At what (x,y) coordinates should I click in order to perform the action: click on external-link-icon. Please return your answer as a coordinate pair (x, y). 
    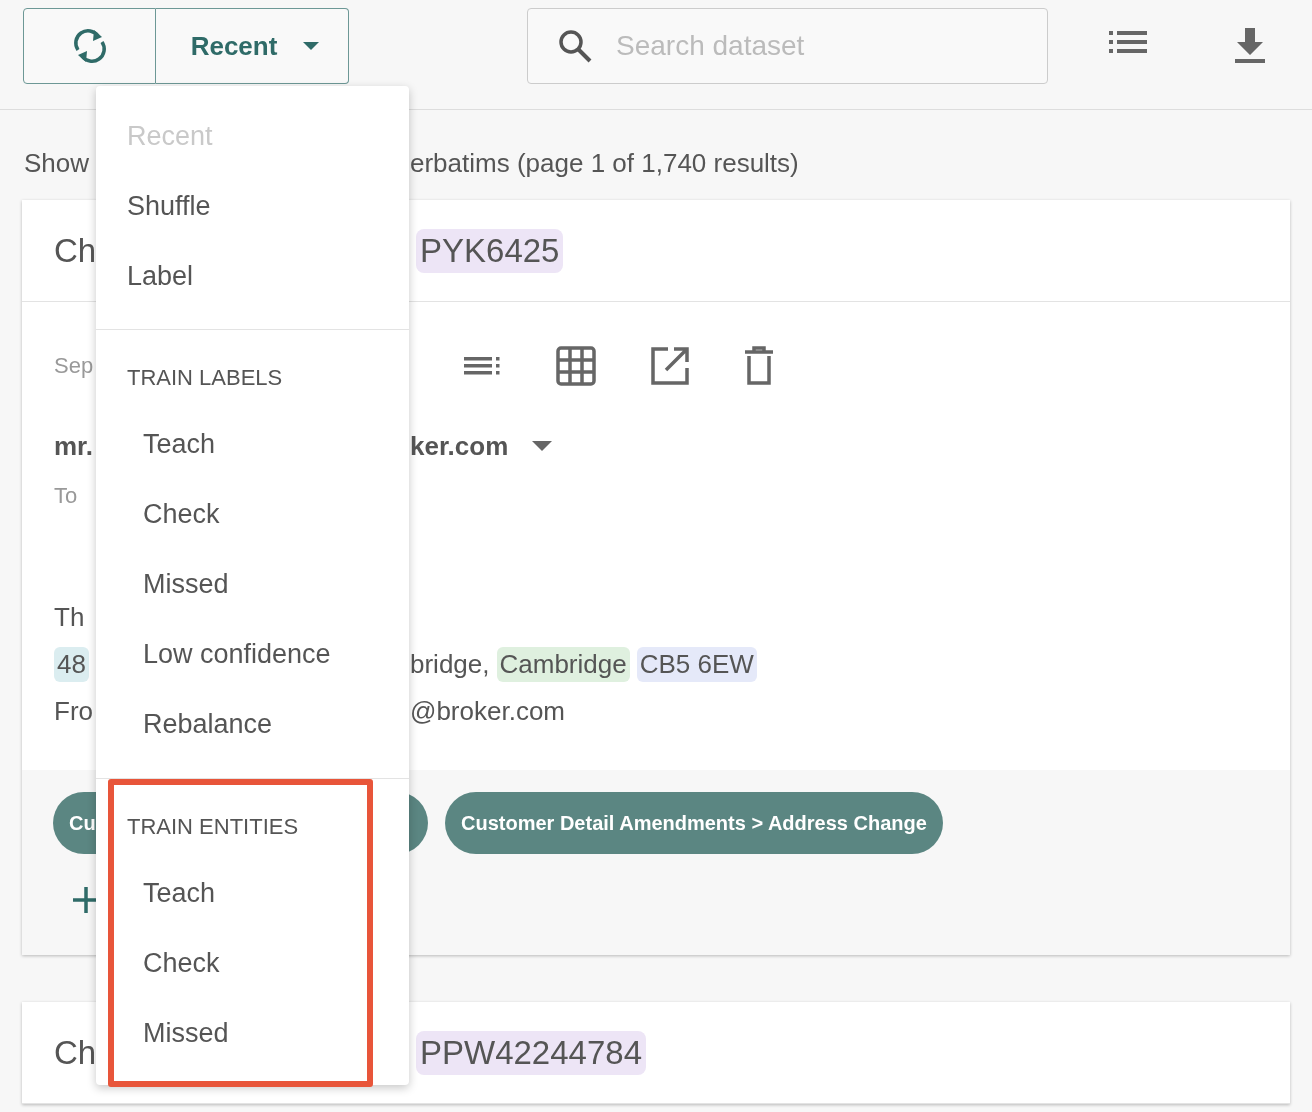
    Looking at the image, I should click on (670, 366).